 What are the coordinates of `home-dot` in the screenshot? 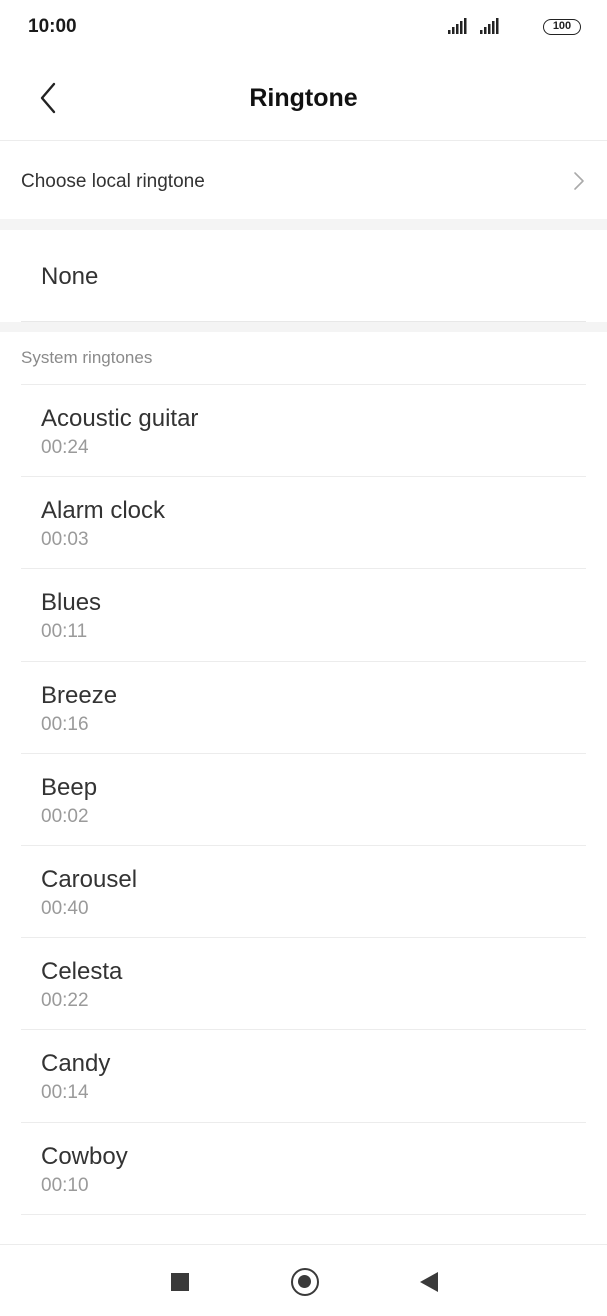 It's located at (304, 1281).